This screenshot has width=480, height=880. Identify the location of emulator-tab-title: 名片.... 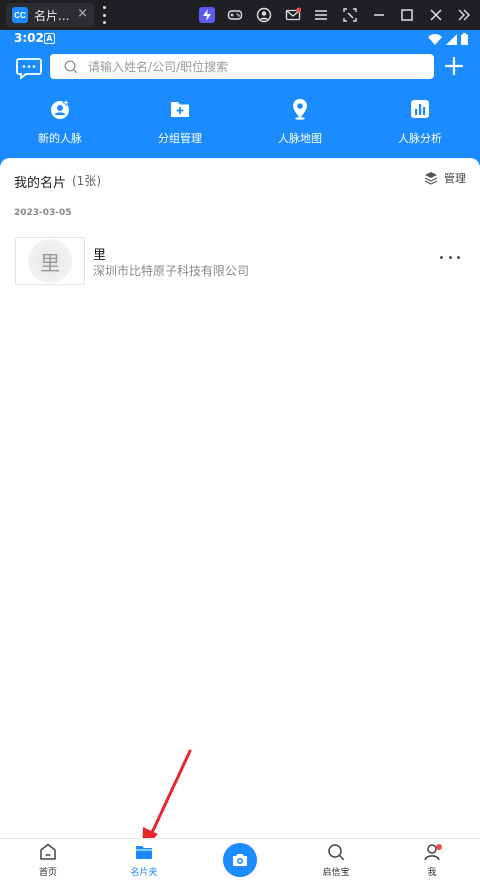
(52, 15).